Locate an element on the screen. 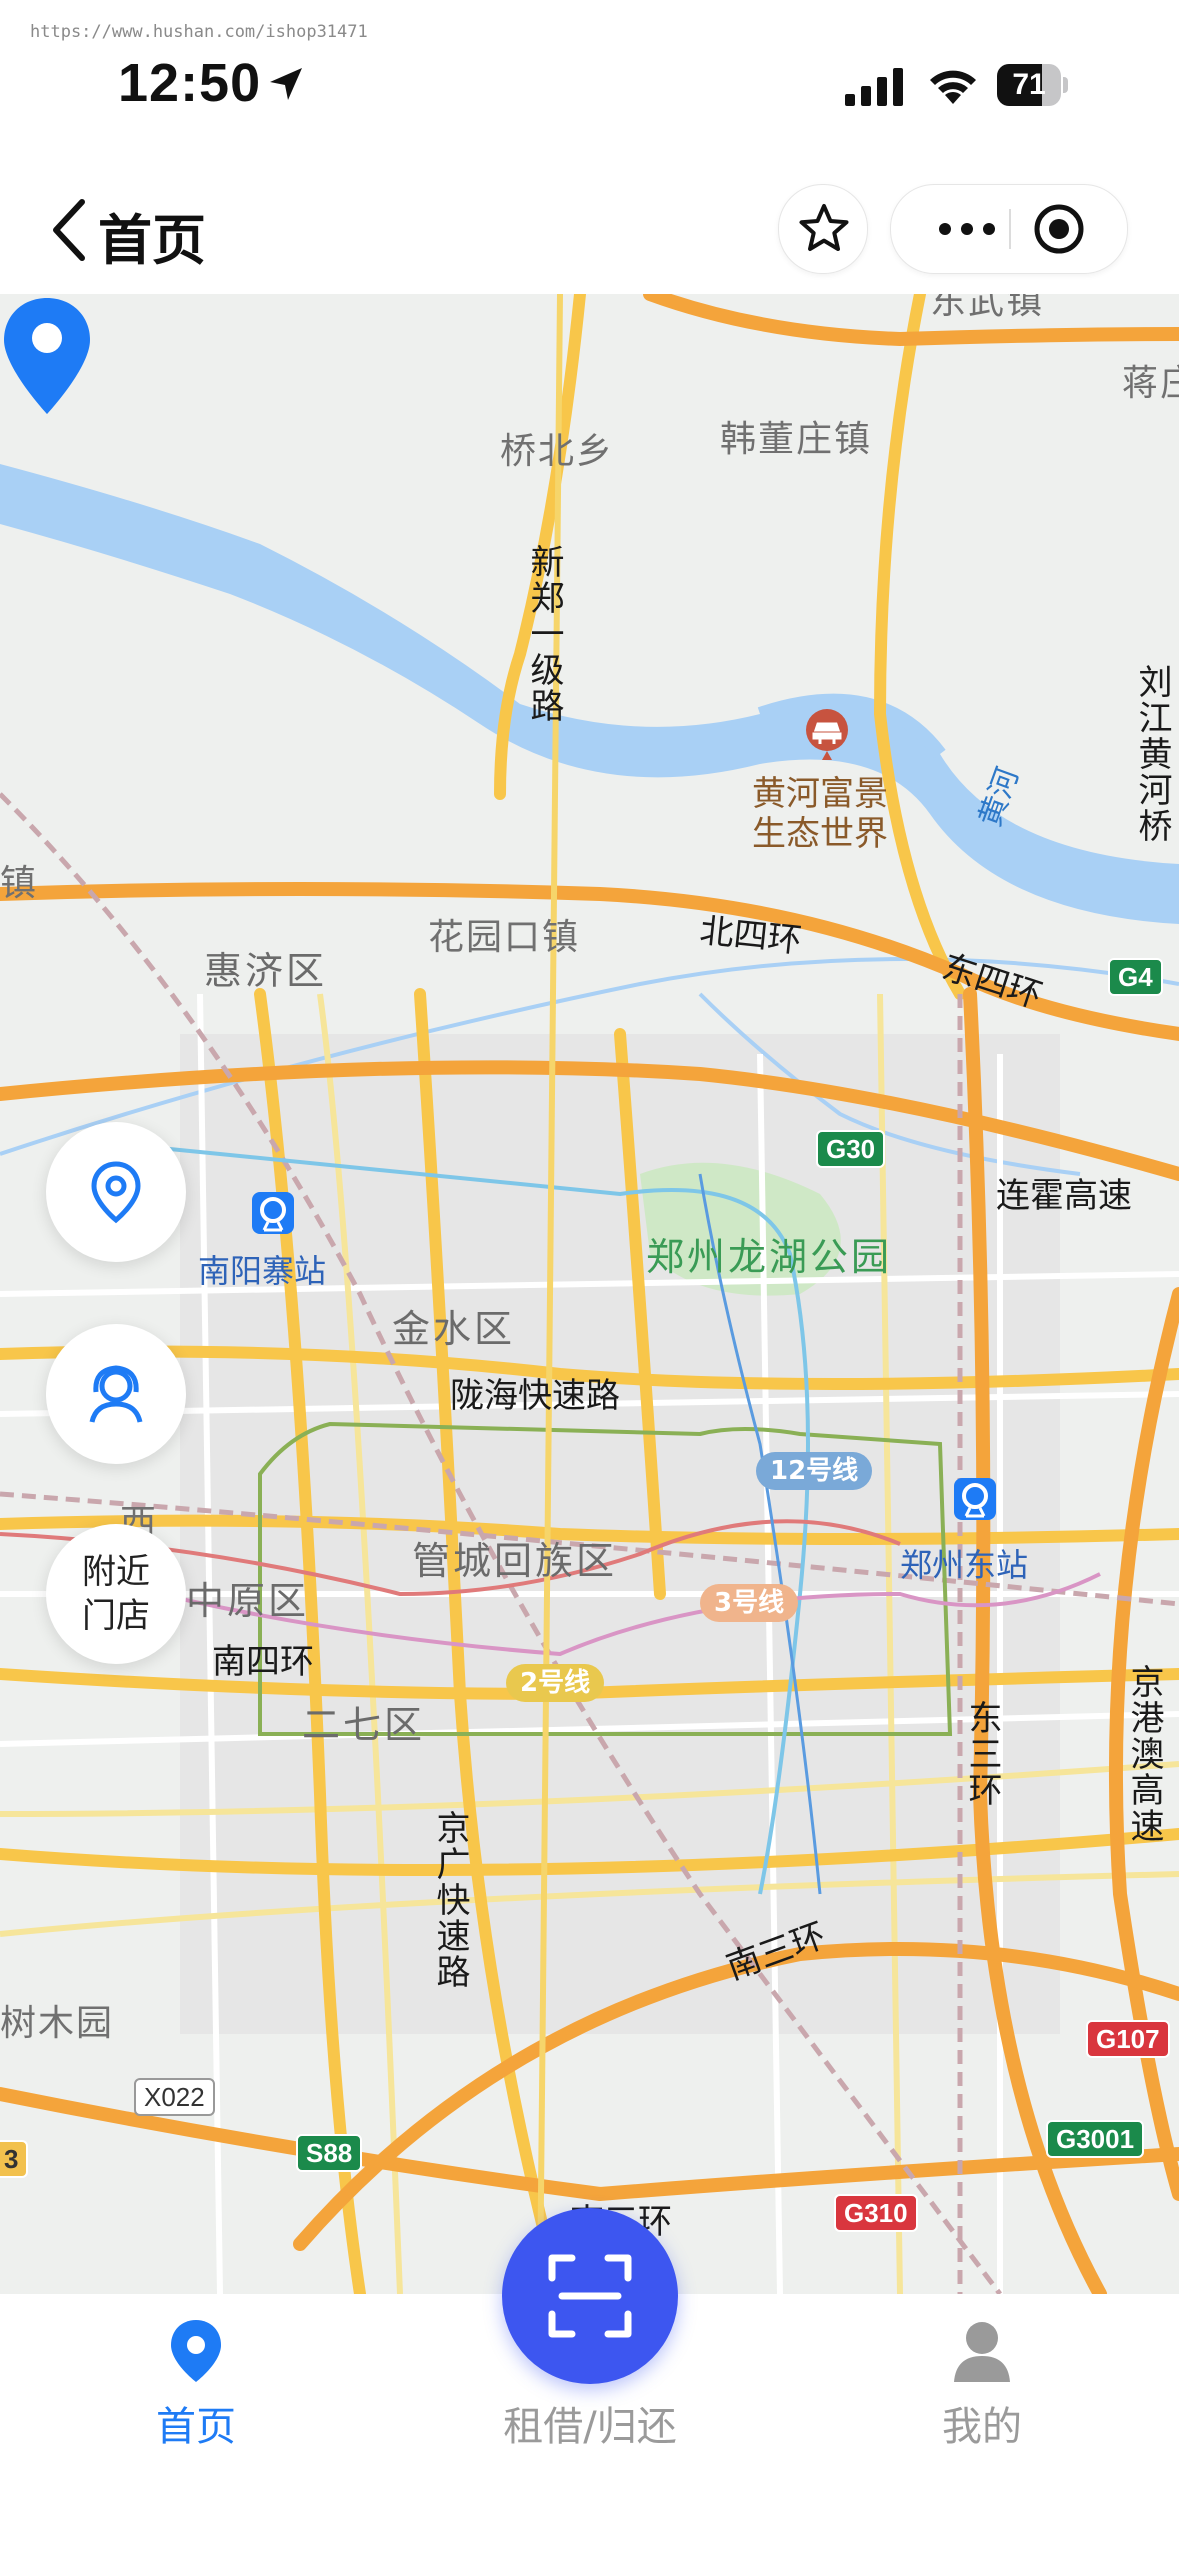 The height and width of the screenshot is (2556, 1179). highway-shield: S88 is located at coordinates (329, 2153).